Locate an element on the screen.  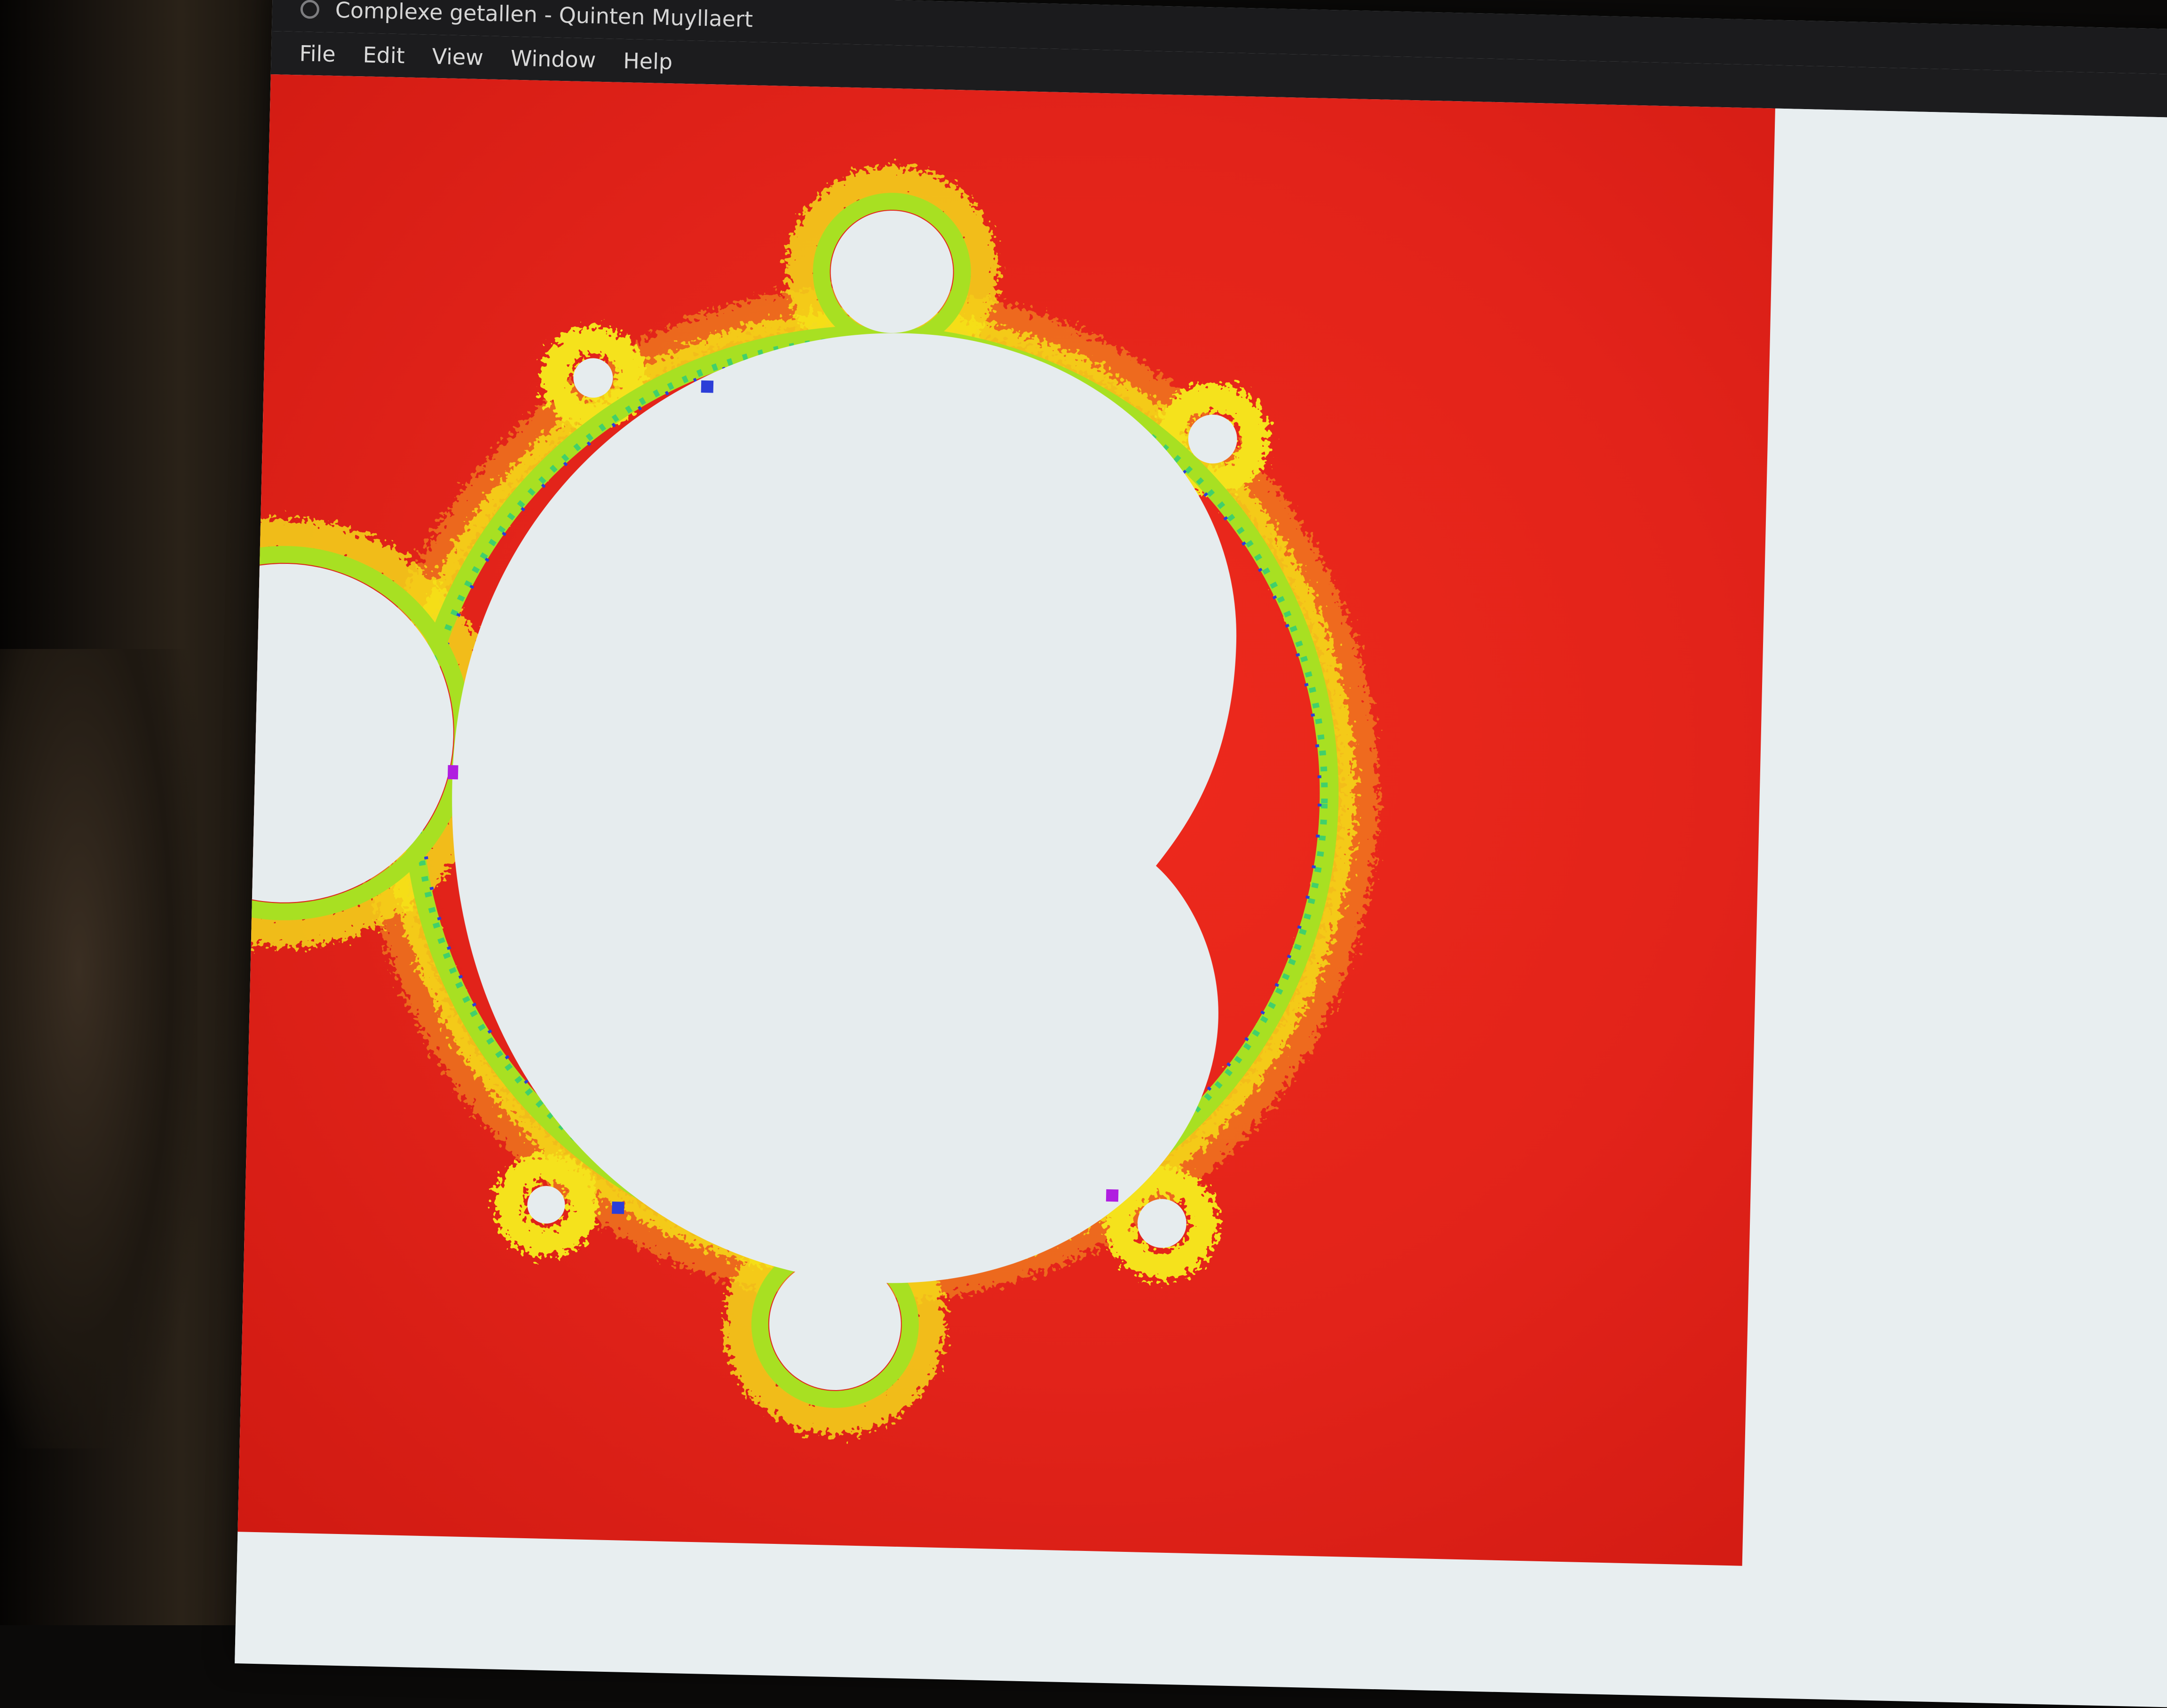
menu-edit: Edit is located at coordinates (384, 55).